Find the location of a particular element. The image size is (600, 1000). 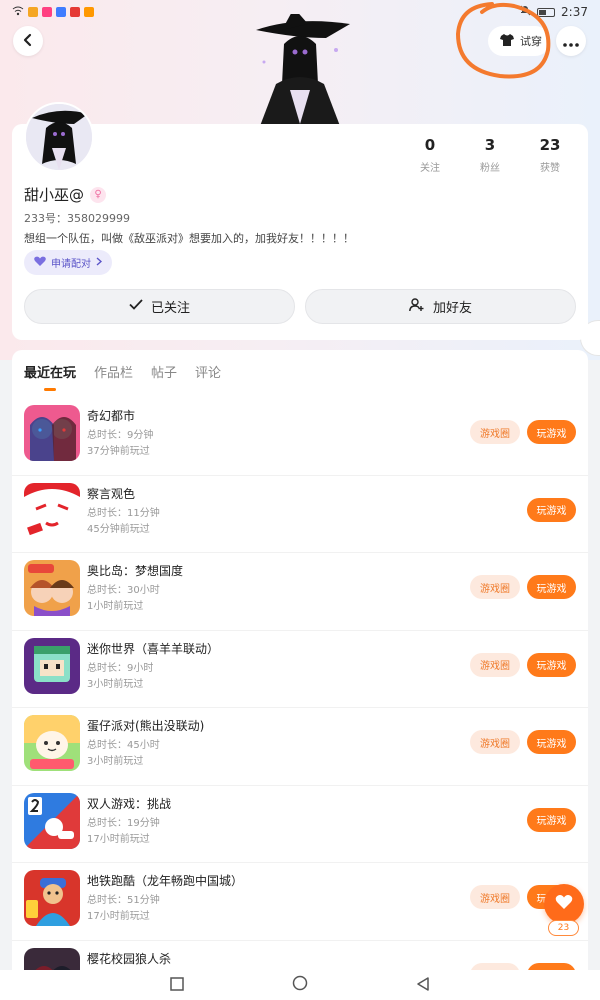

stat-label: 获赞 is located at coordinates (550, 168).